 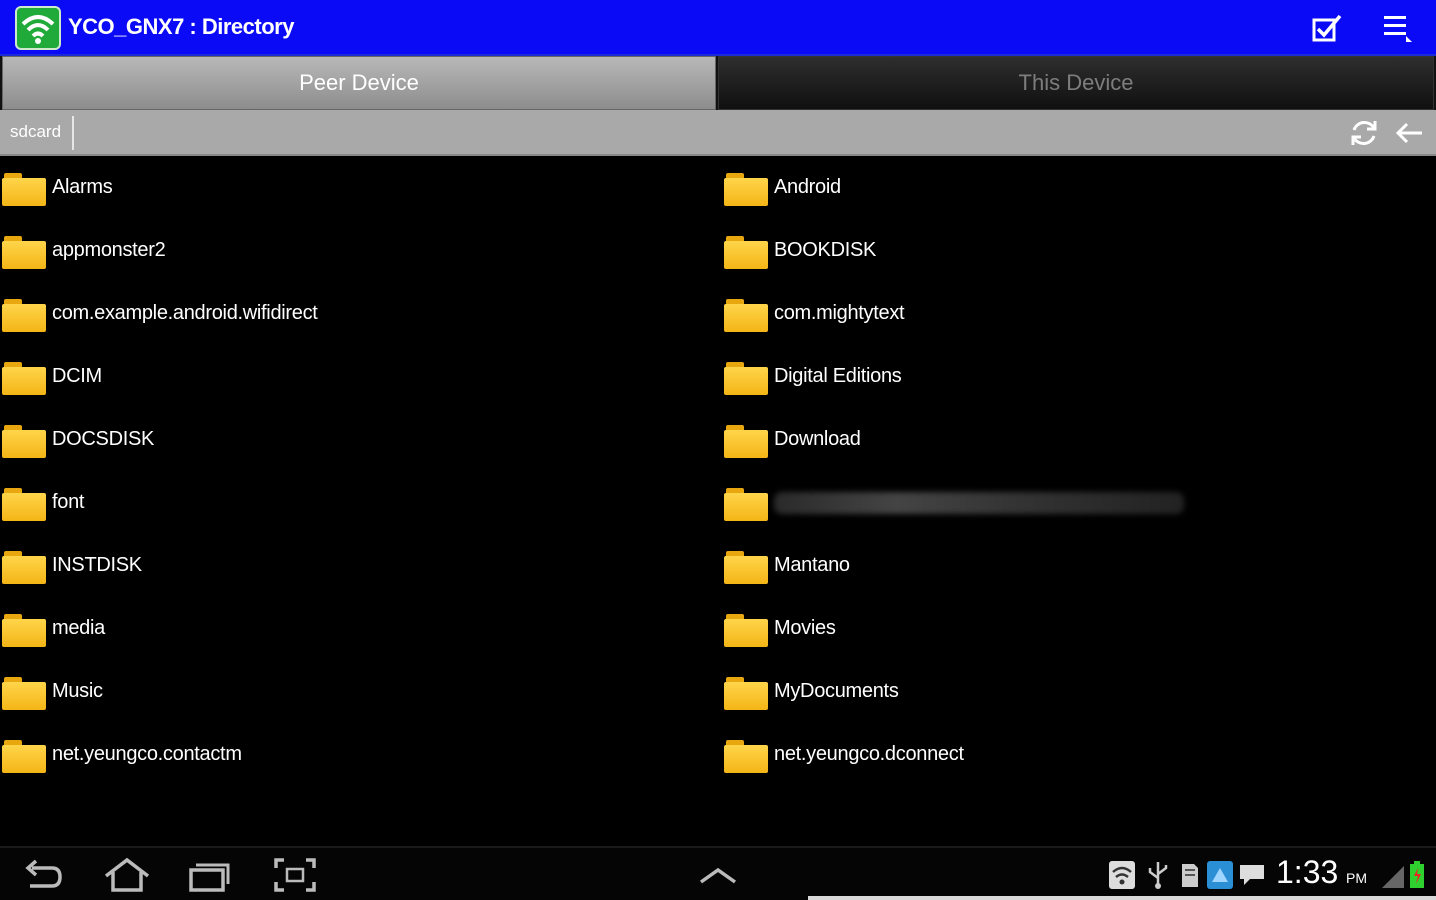 I want to click on system-bar: 1:33 PM, so click(x=718, y=873).